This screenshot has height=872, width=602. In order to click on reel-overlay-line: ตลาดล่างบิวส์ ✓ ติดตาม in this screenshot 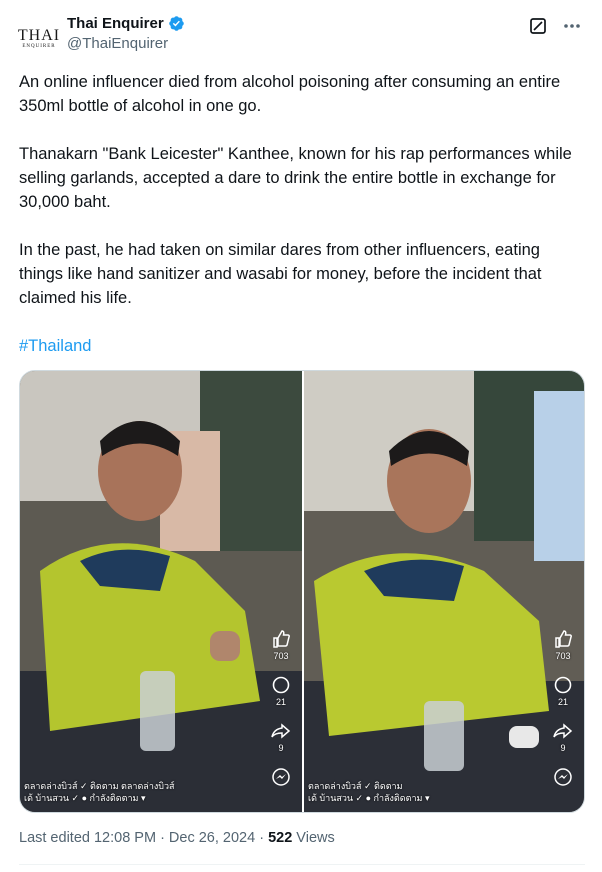, I will do `click(355, 786)`.